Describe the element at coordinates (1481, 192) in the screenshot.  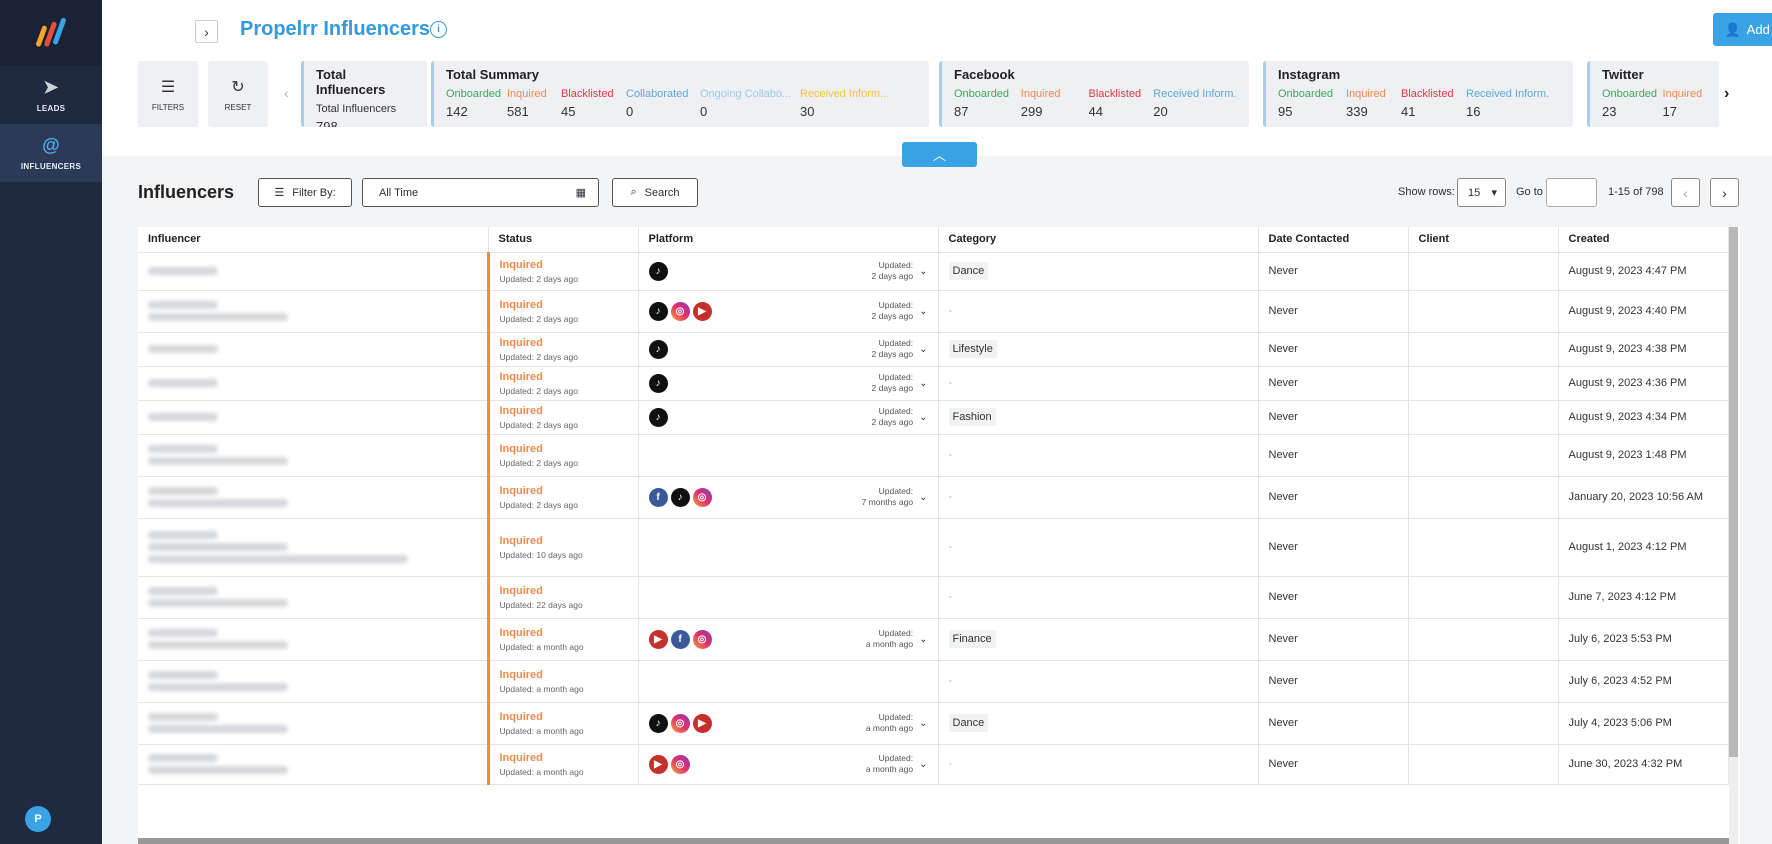
I see `rows-per-page-select: 15 ▾` at that location.